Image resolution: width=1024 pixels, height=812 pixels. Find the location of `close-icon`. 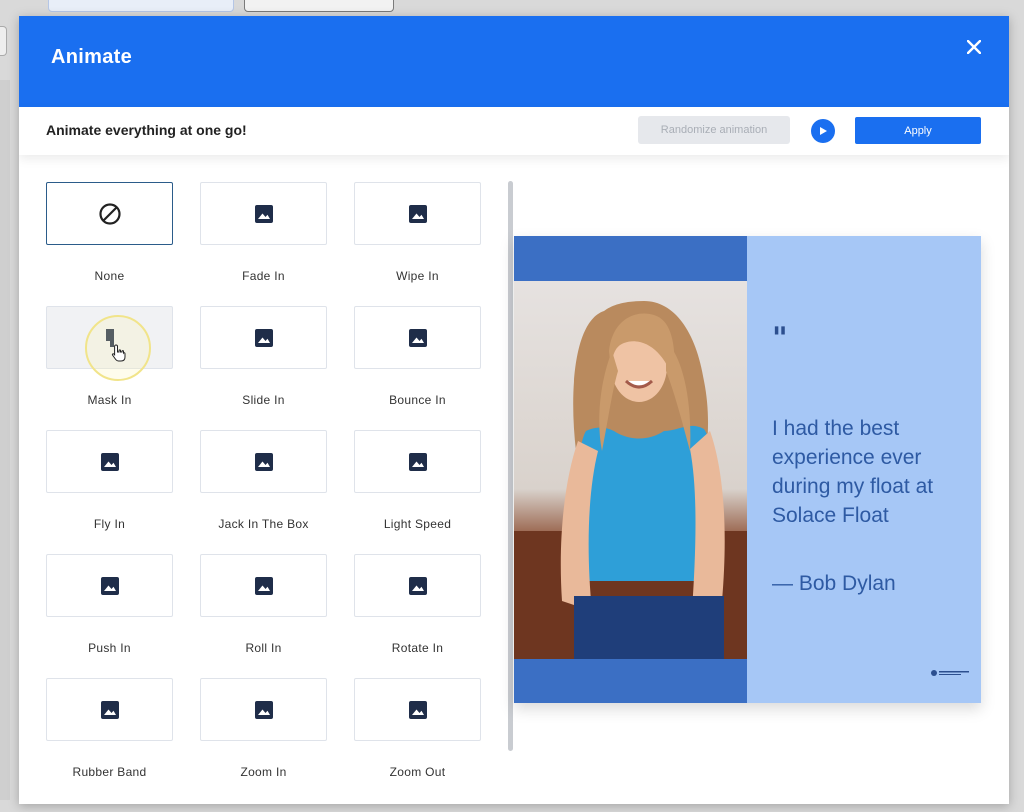

close-icon is located at coordinates (974, 47).